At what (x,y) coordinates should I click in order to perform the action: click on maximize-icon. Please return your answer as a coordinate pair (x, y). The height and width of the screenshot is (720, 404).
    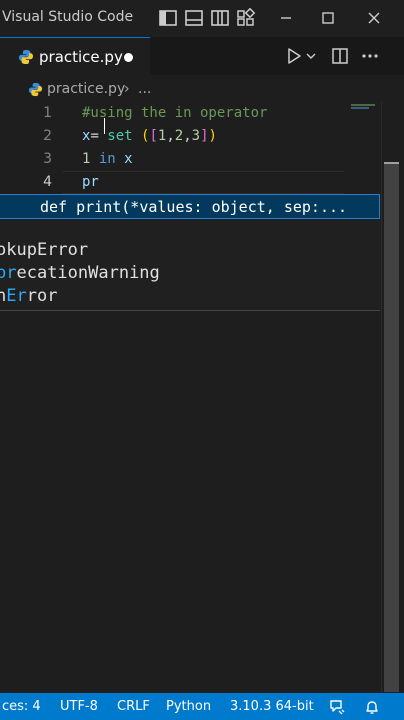
    Looking at the image, I should click on (328, 18).